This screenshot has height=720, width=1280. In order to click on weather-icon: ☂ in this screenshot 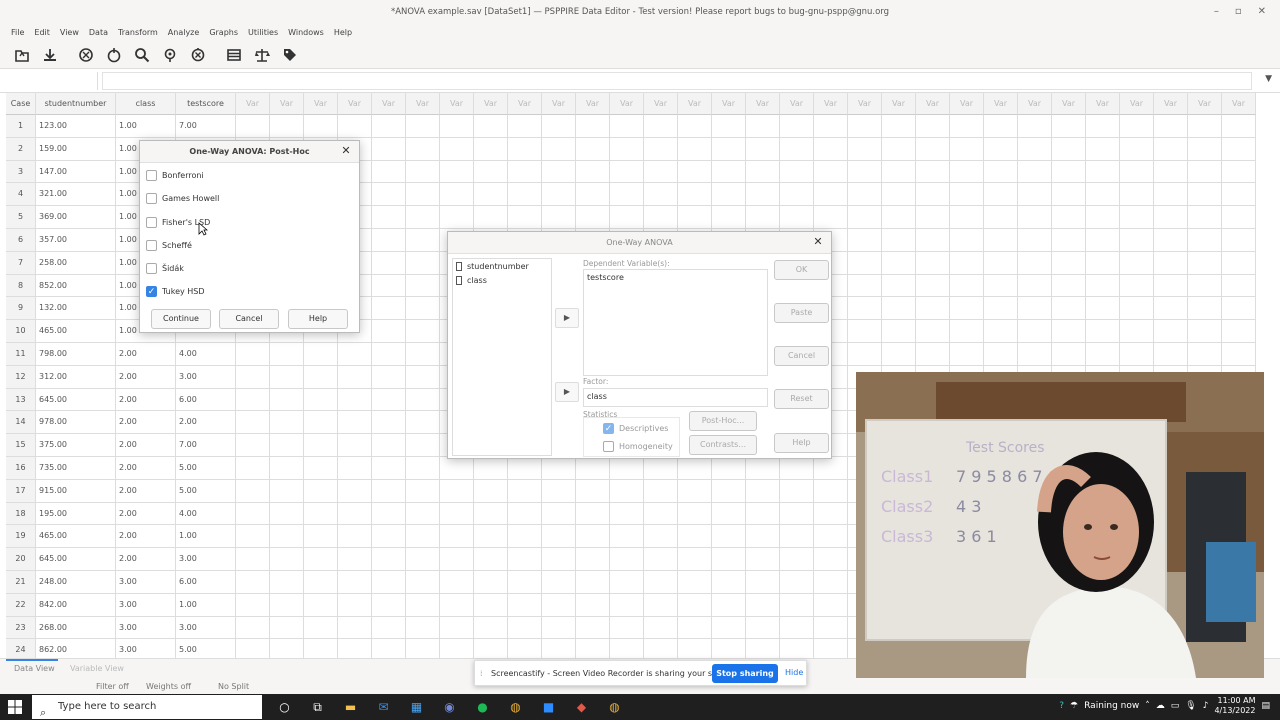, I will do `click(1074, 706)`.